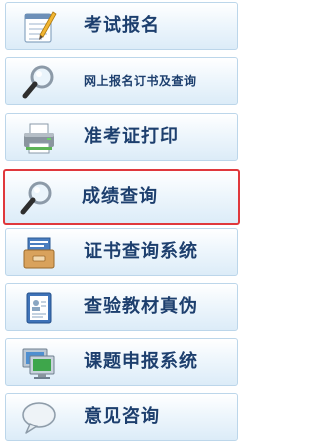  I want to click on menu-item-label: 网上报名订书及查询, so click(140, 81).